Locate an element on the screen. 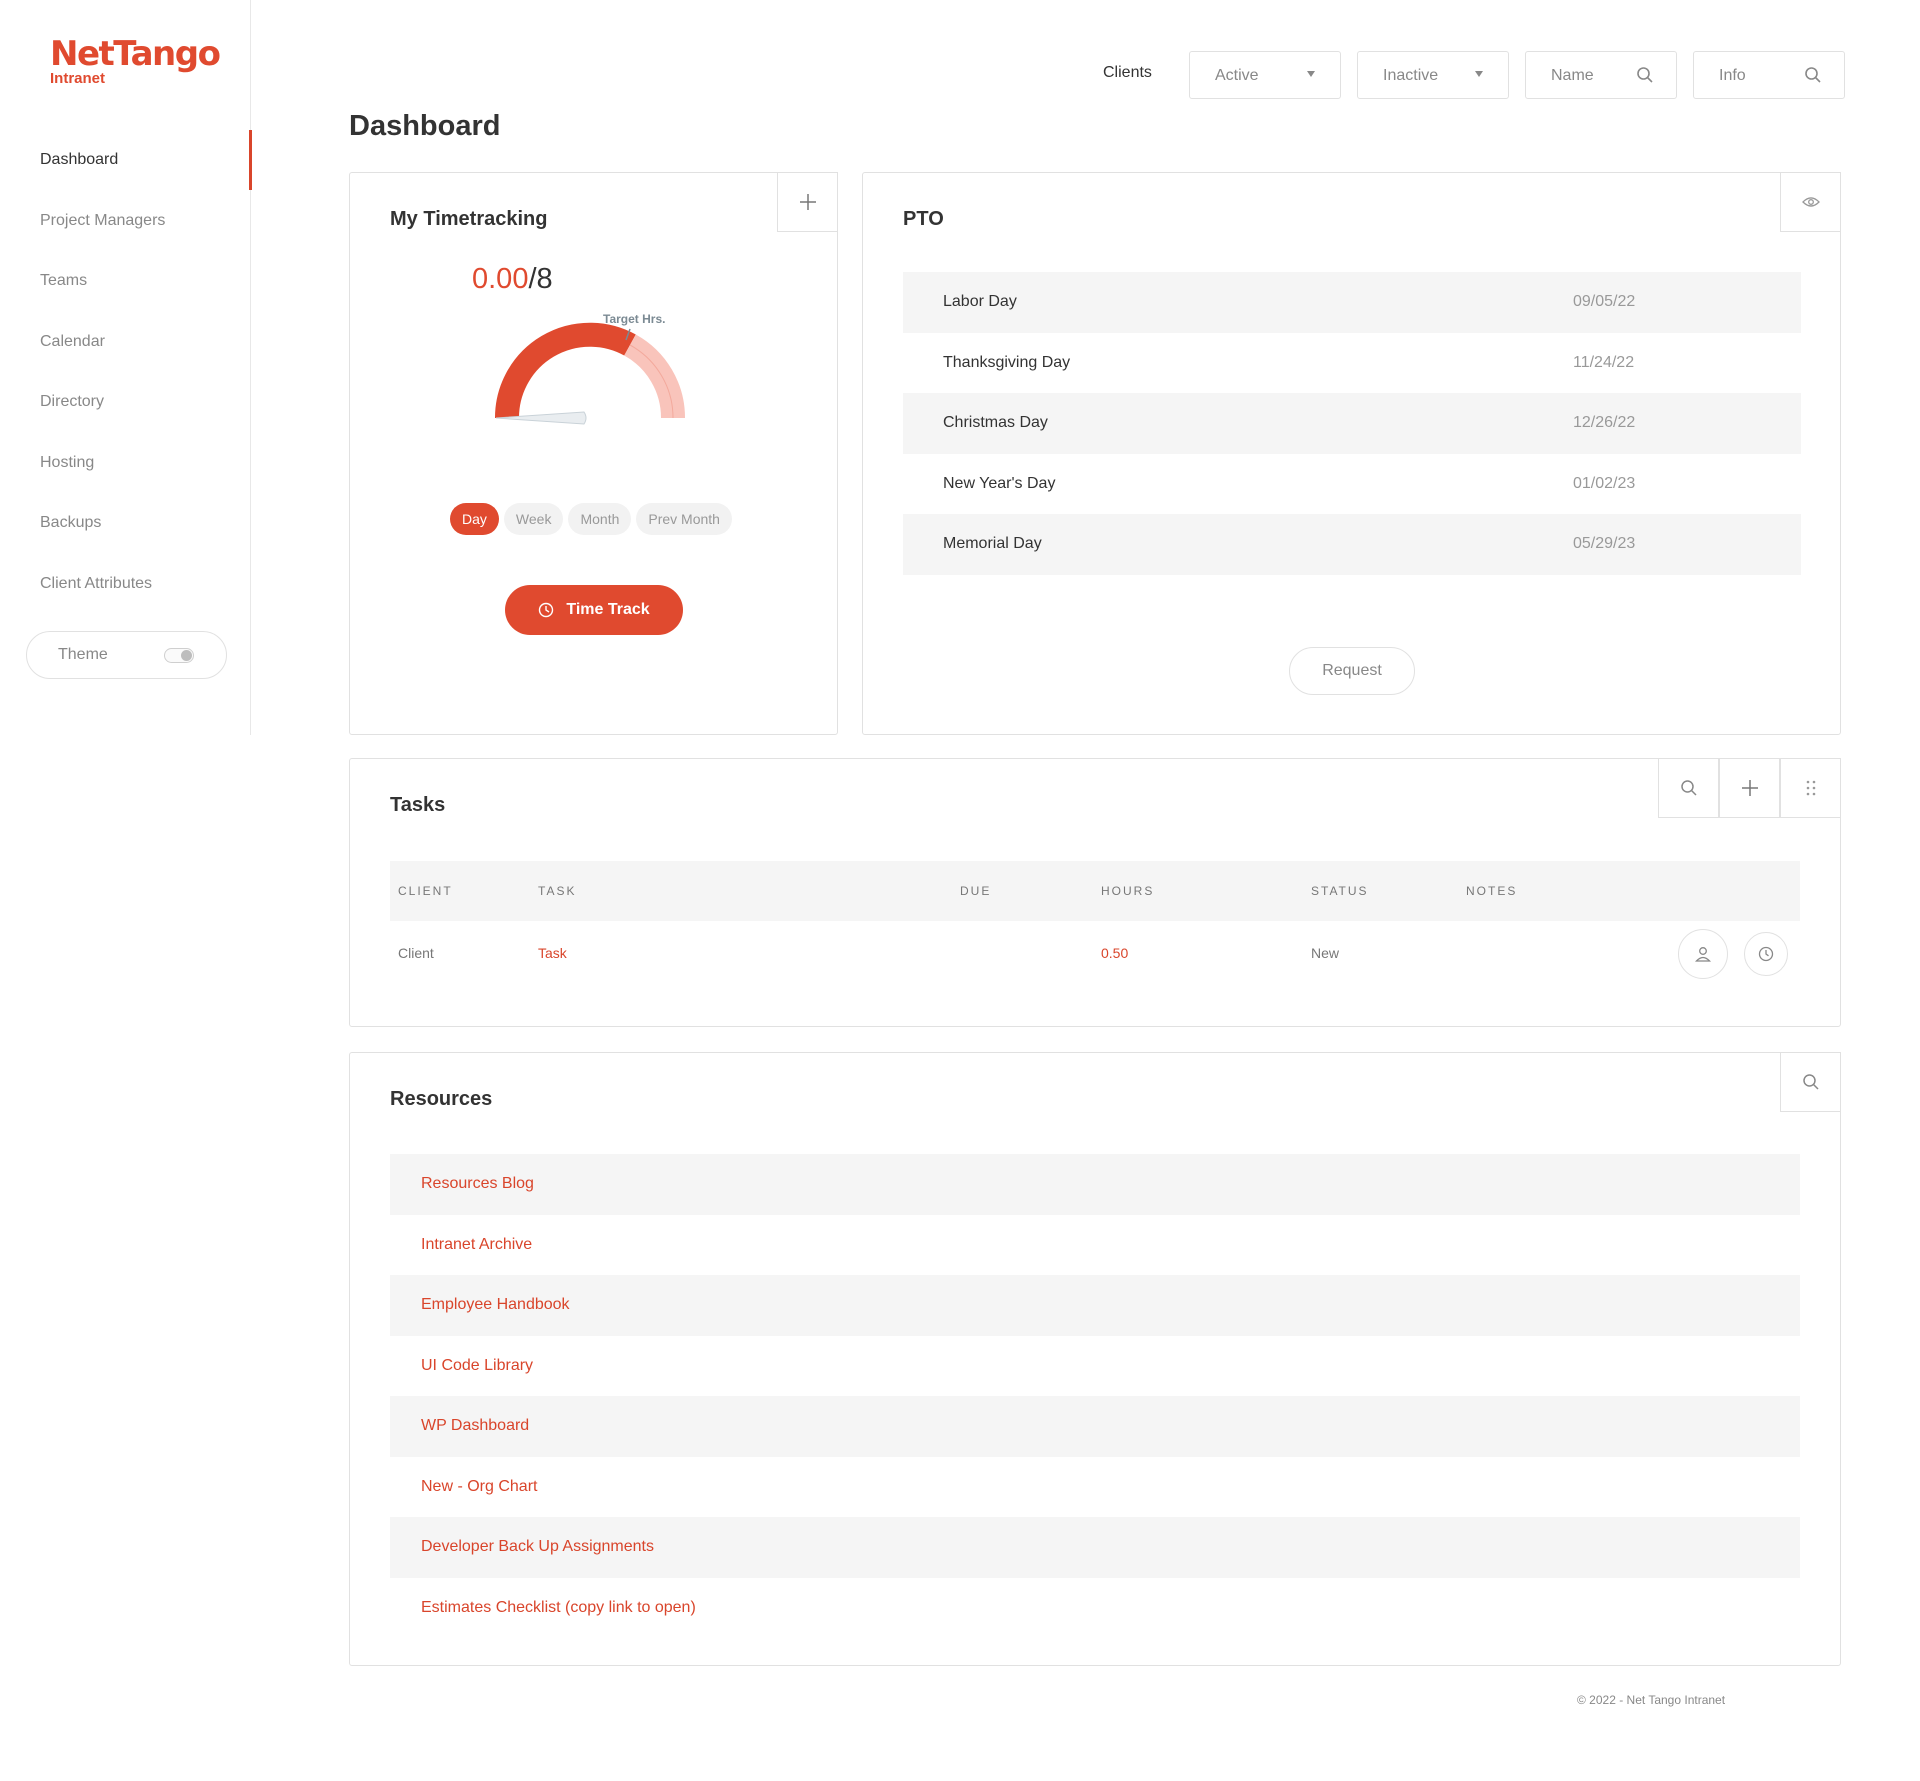 This screenshot has width=1920, height=1781. sidebar-item-client-attributes: Client Attributes is located at coordinates (125, 584).